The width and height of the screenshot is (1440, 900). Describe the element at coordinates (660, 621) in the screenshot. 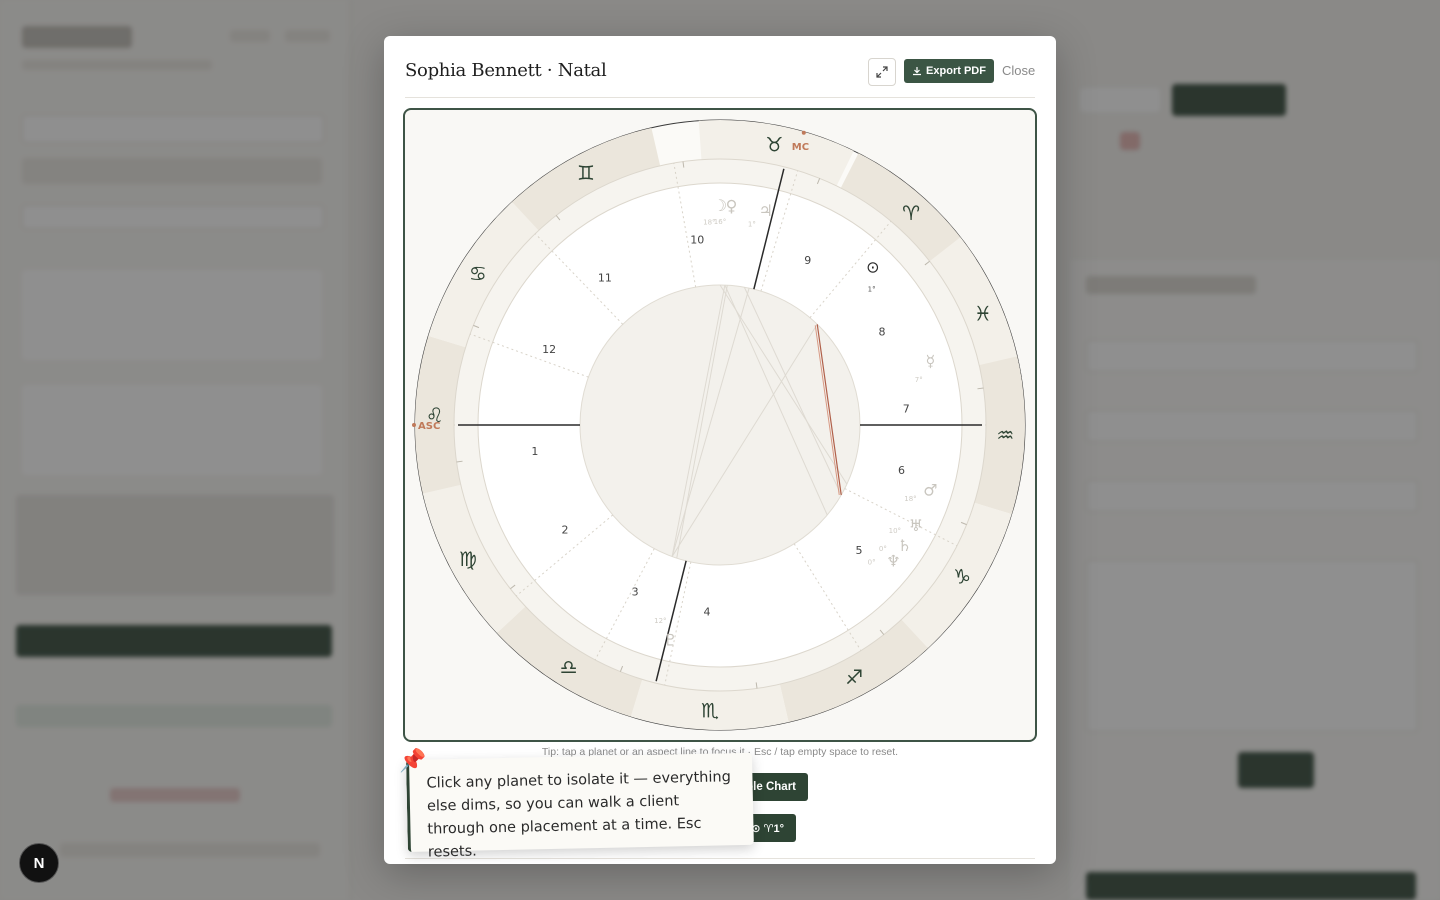

I see `planet-degree: 12°` at that location.